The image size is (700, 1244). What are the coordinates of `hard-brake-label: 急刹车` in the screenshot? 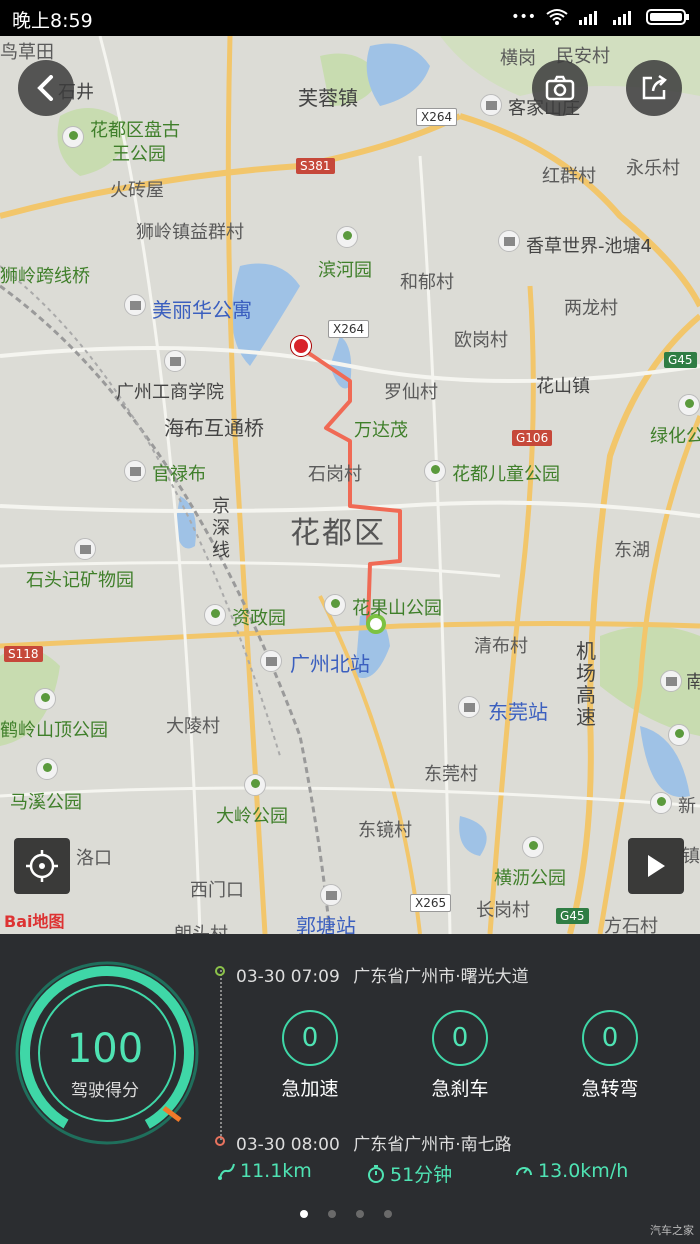 It's located at (460, 1089).